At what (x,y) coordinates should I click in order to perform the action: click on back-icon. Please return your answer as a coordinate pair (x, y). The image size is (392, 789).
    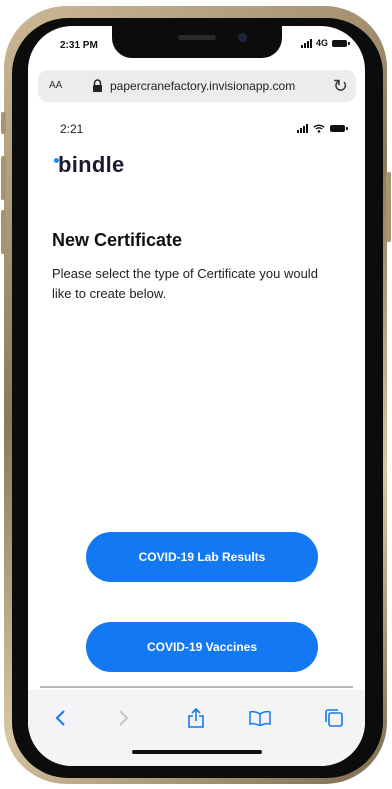
    Looking at the image, I should click on (60, 718).